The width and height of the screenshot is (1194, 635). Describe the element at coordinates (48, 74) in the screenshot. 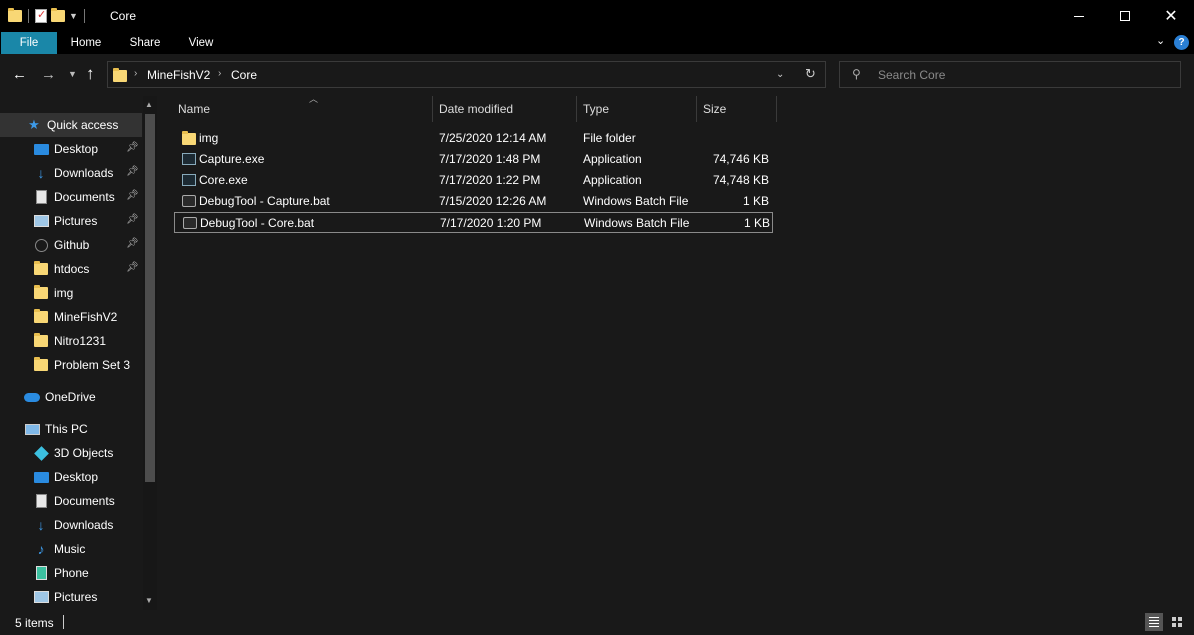

I see `forward-arrow-icon: →` at that location.